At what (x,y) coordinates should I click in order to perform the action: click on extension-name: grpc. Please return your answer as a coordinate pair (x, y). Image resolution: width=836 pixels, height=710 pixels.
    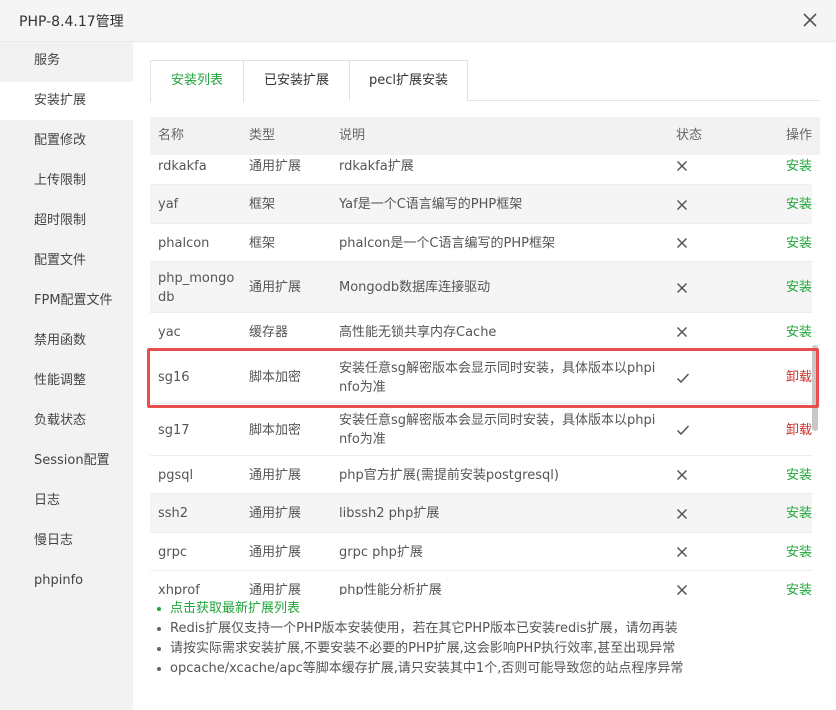
    Looking at the image, I should click on (200, 552).